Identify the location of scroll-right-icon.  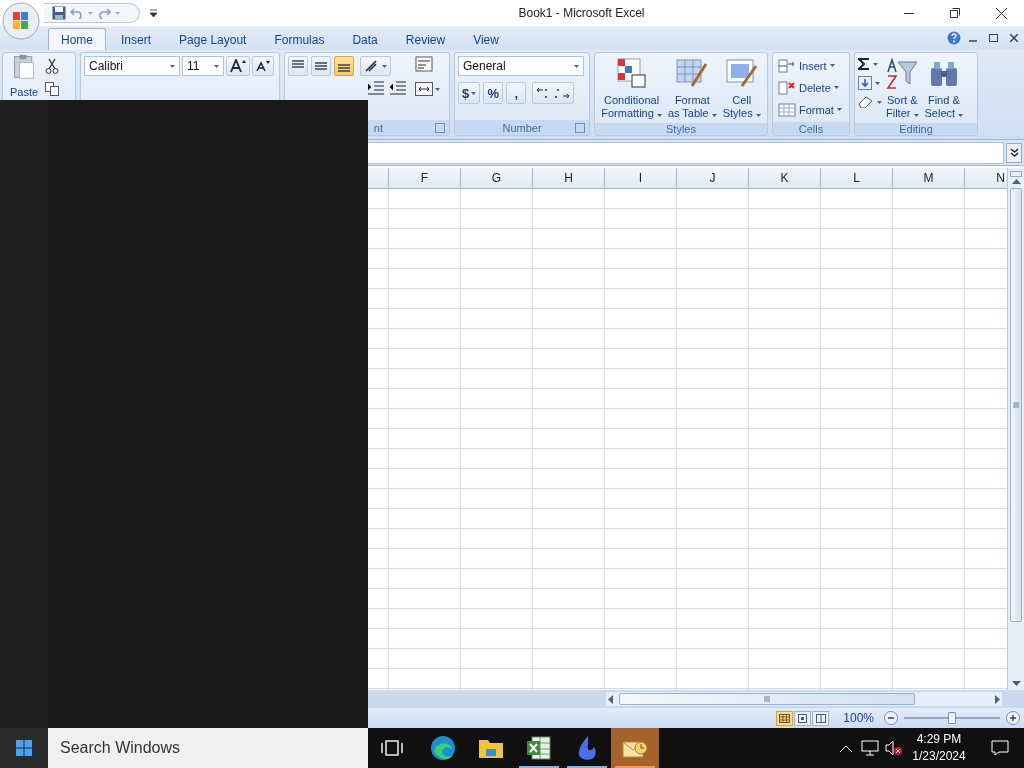
(997, 699).